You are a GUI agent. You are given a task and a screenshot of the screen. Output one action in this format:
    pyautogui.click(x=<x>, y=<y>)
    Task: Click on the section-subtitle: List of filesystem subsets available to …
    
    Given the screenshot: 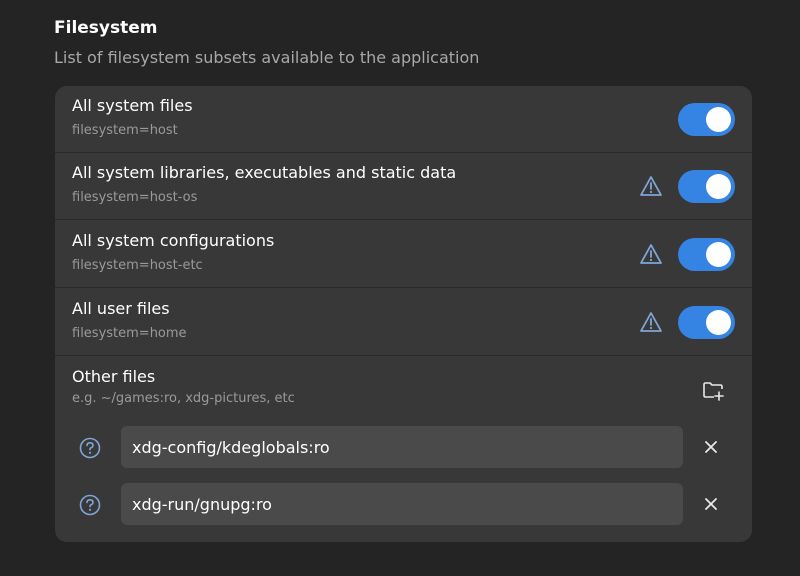 What is the action you would take?
    pyautogui.click(x=267, y=57)
    